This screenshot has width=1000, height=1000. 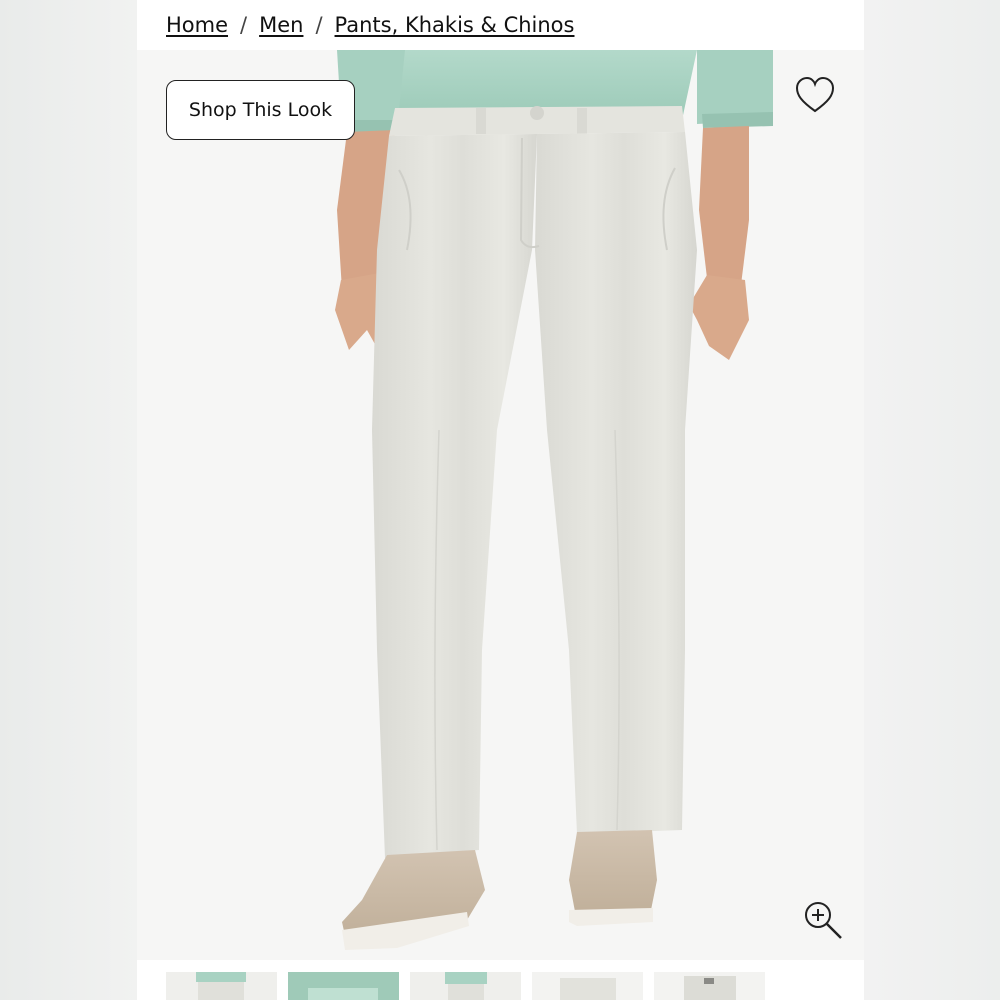 I want to click on page-right-background, so click(x=932, y=500).